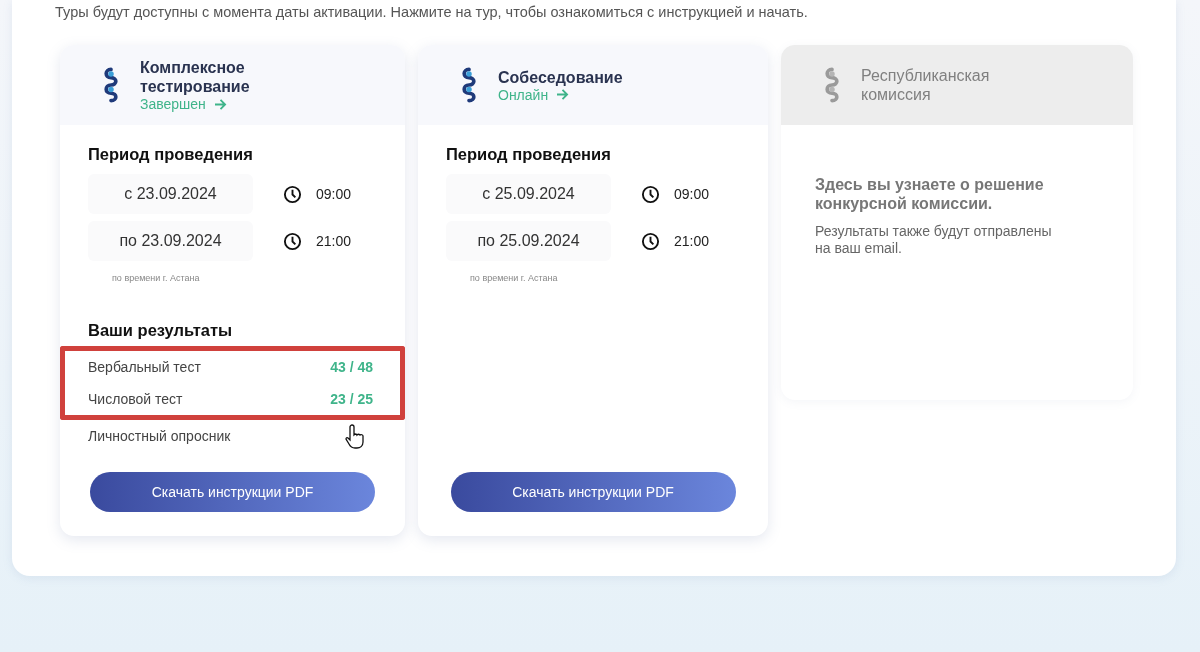  I want to click on tour-title: Республиканская комиссия, so click(926, 85).